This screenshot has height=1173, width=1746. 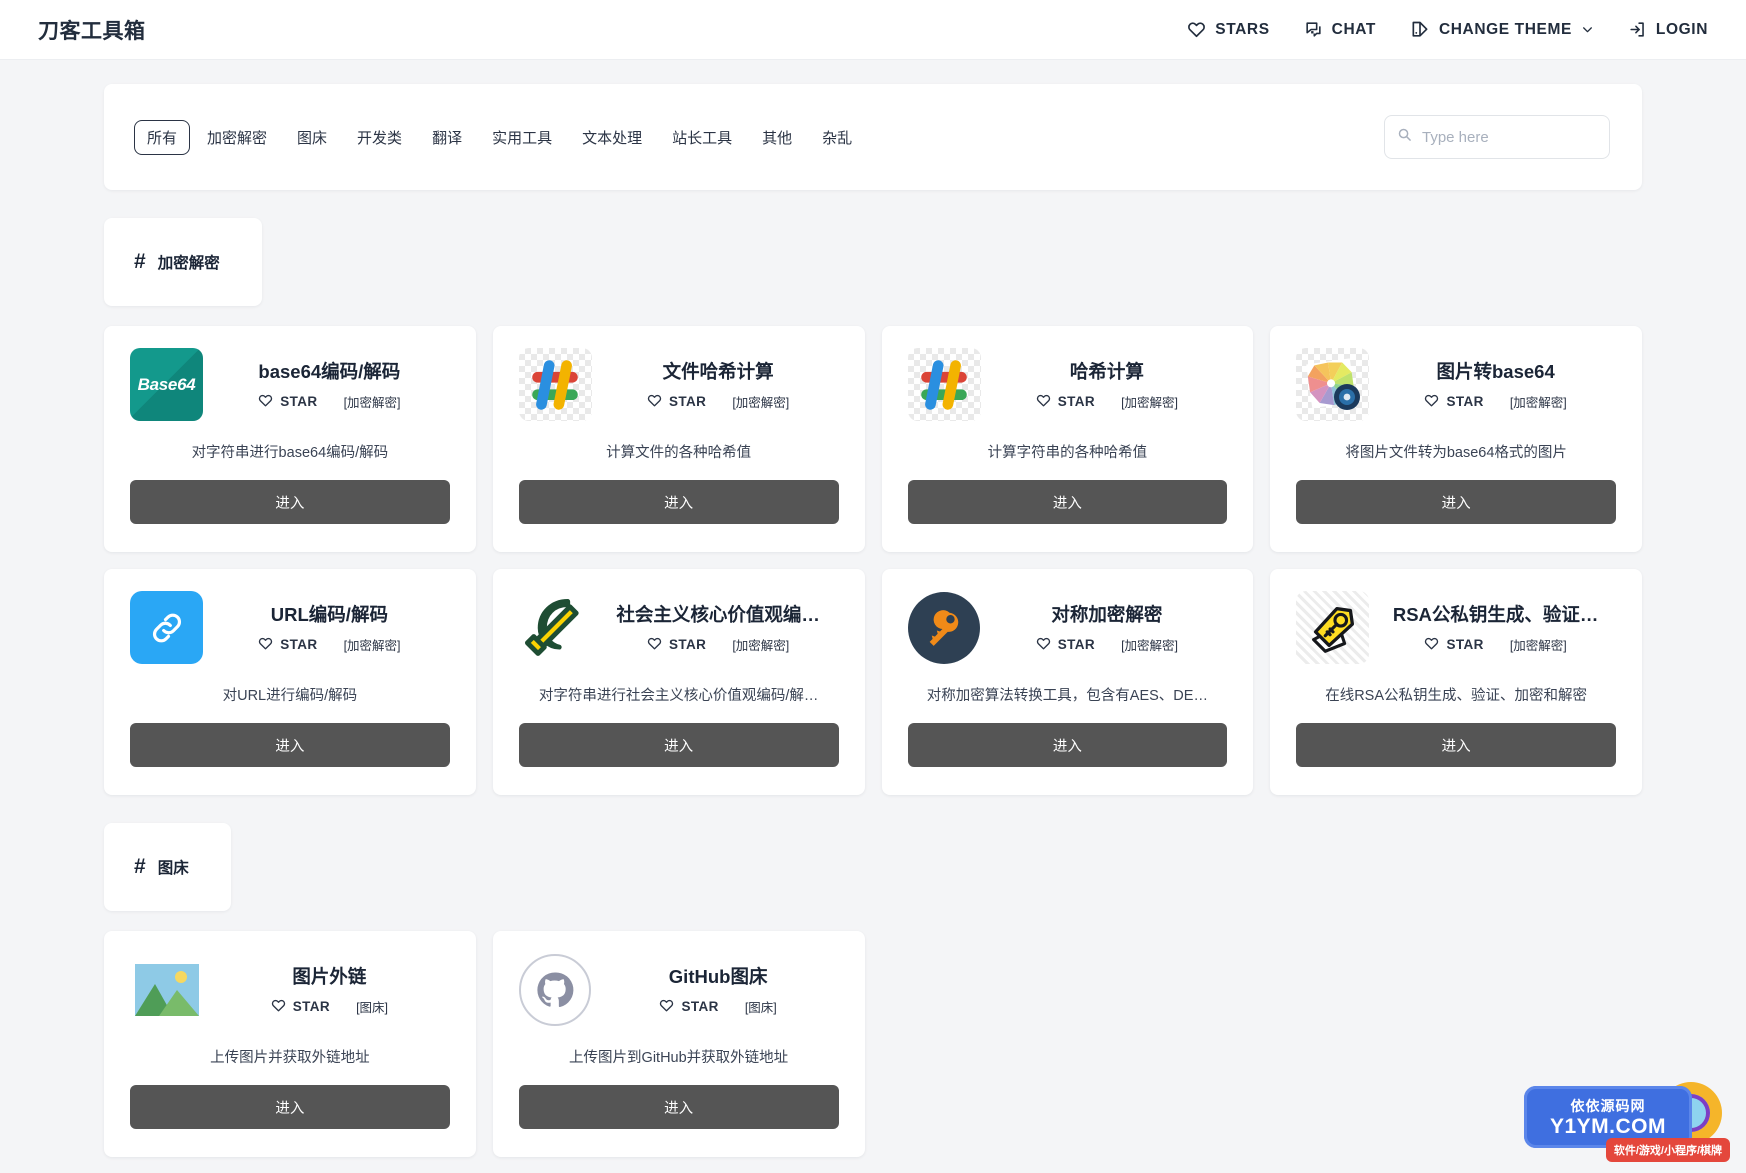 What do you see at coordinates (1353, 29) in the screenshot?
I see `nav-chat-label: CHAT` at bounding box center [1353, 29].